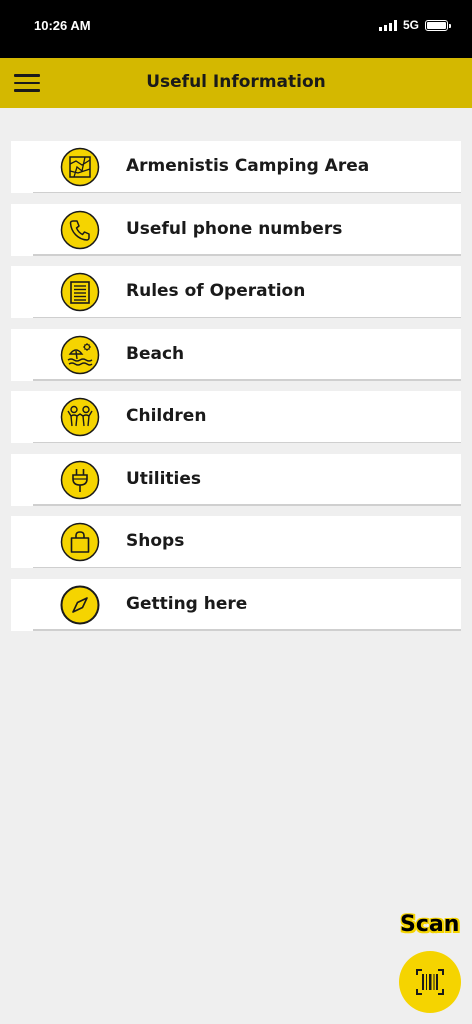  I want to click on app-bar: Useful Information, so click(236, 83).